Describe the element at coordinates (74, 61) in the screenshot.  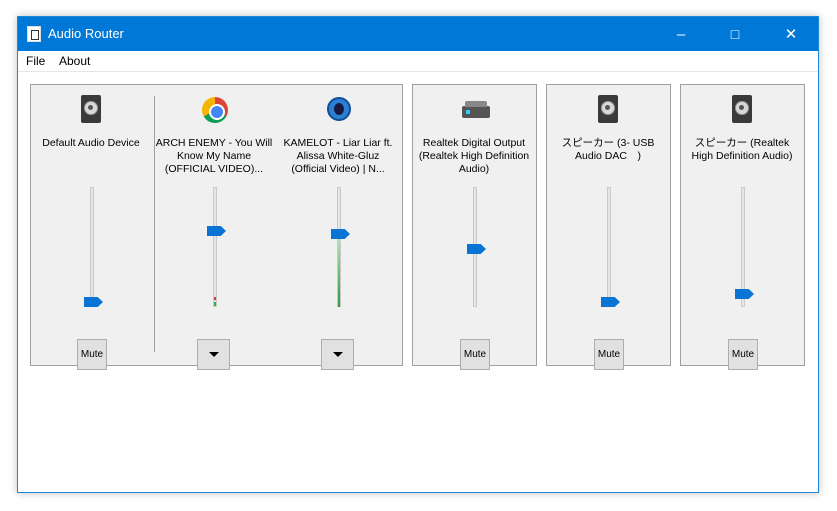
I see `menu-about: About` at that location.